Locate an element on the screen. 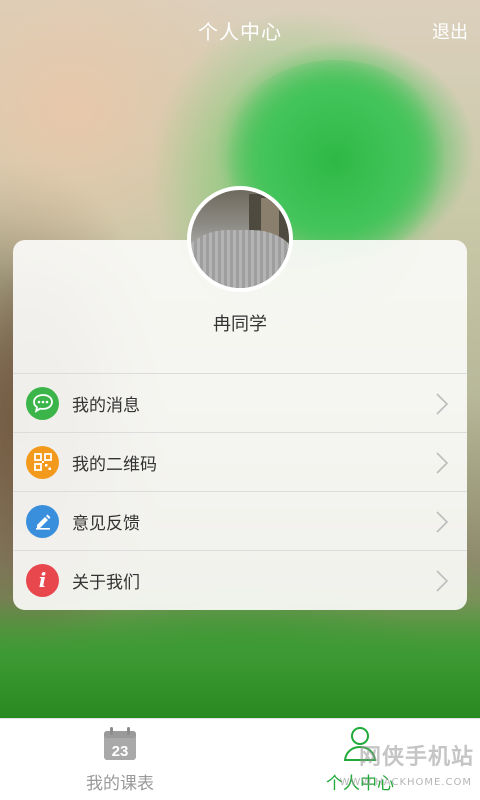 Image resolution: width=480 pixels, height=800 pixels. tab-personal-center: 个人中心 网侠手机站 WWW.HACKHOME.COM is located at coordinates (360, 759).